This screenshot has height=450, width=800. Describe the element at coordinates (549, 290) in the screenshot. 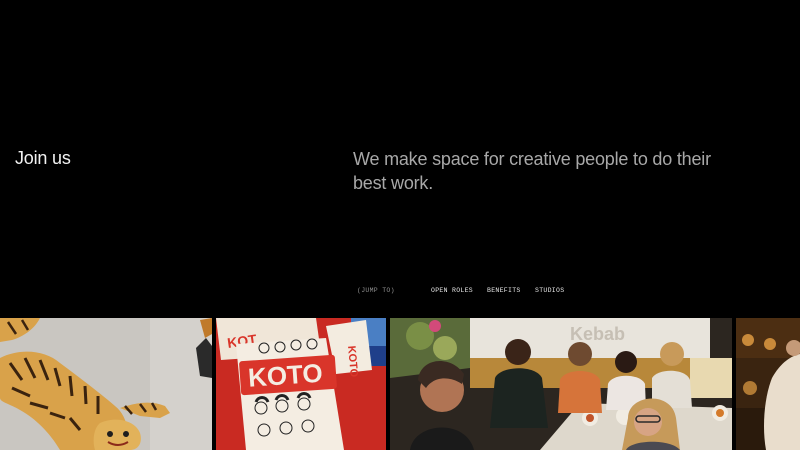

I see `studios-link: STUDIOS` at that location.